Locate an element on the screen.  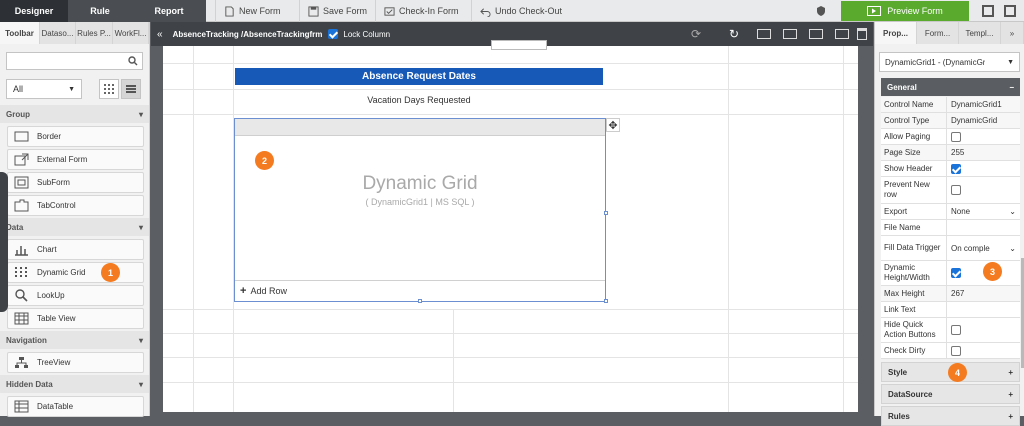
move-icon: ✥ is located at coordinates (613, 125).